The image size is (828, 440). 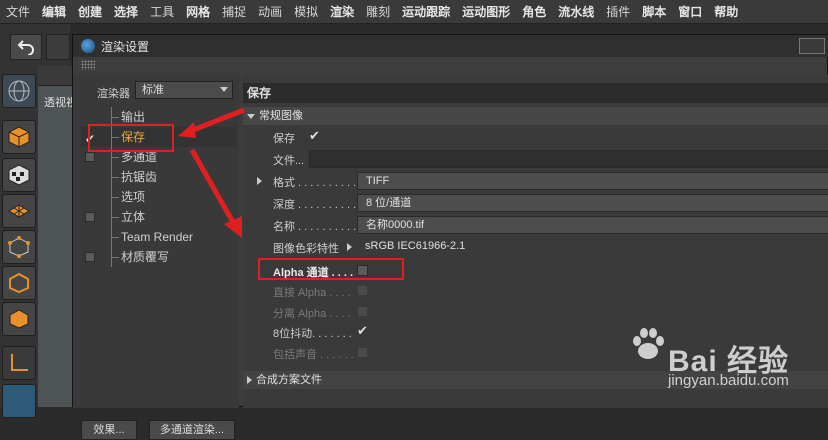 I want to click on row-format: 格式 . . . . . . . . . . TIFF, so click(x=535, y=181).